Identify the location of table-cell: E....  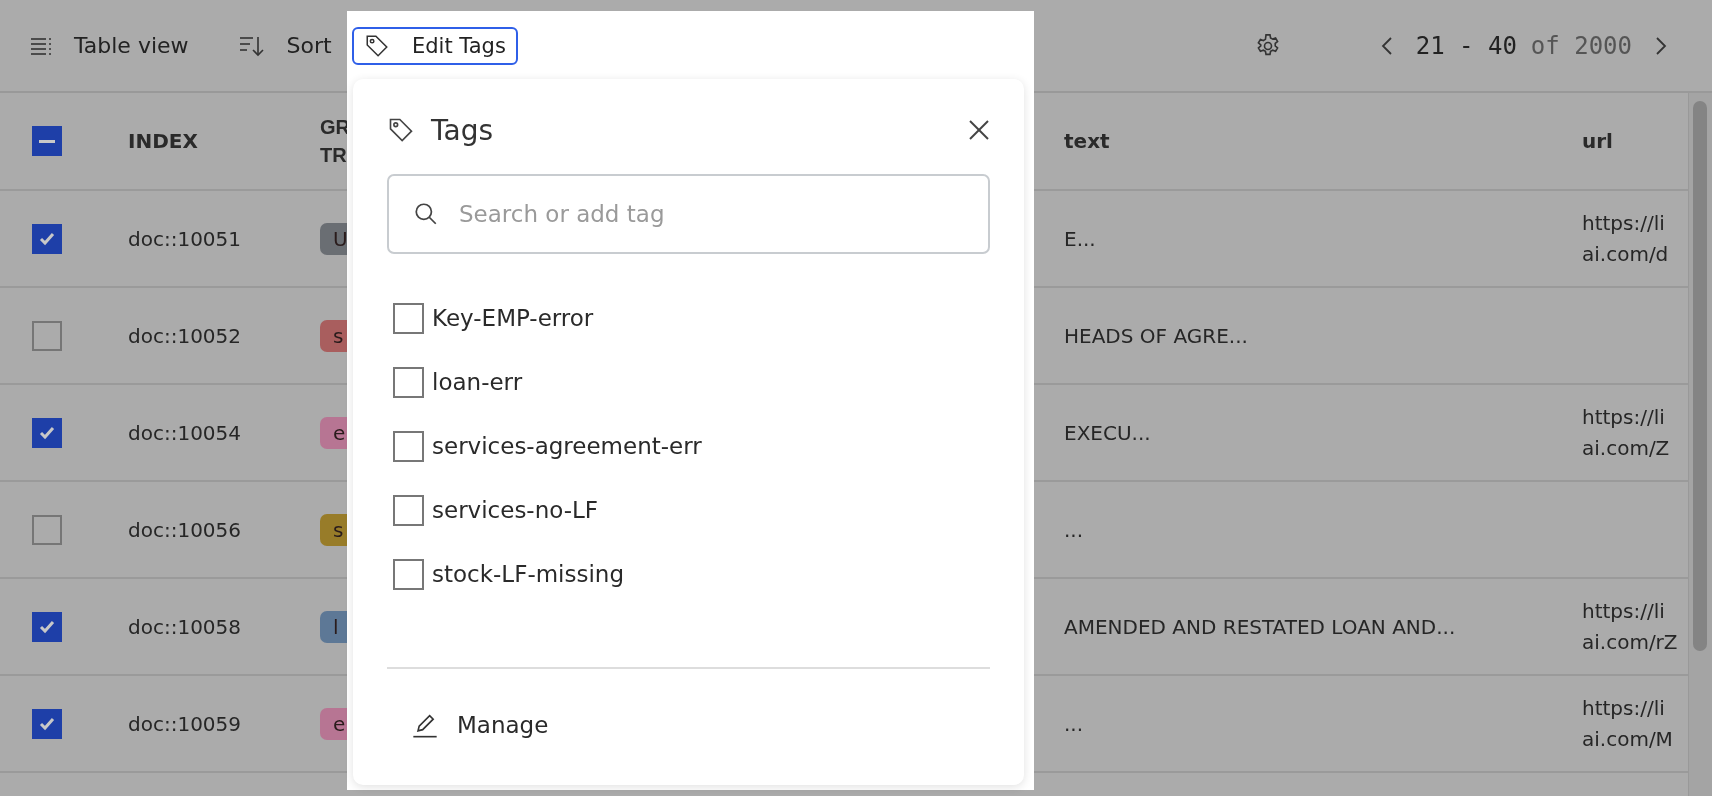
(1080, 238).